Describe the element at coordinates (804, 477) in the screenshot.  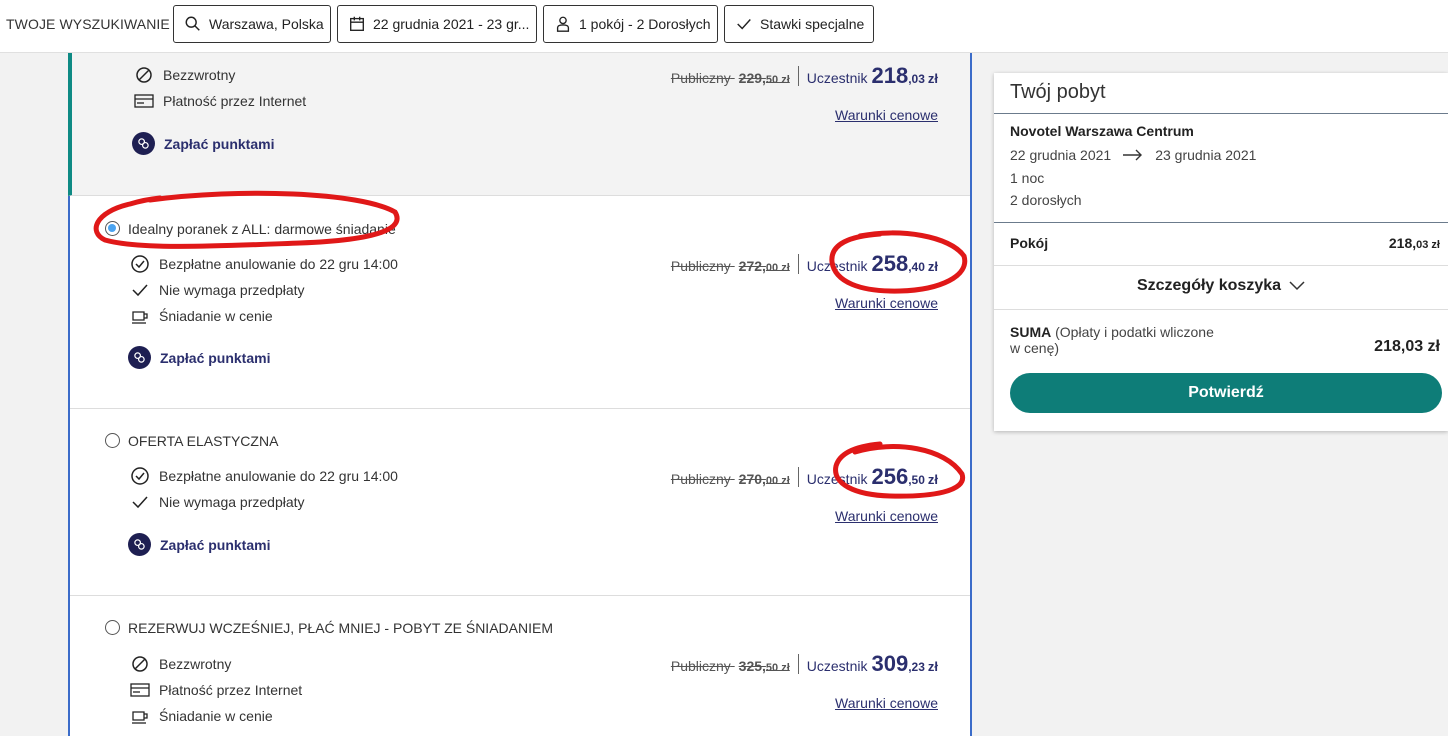
I see `price-block: Publiczny 270,00 zł Uczestnik 256,50 zł` at that location.